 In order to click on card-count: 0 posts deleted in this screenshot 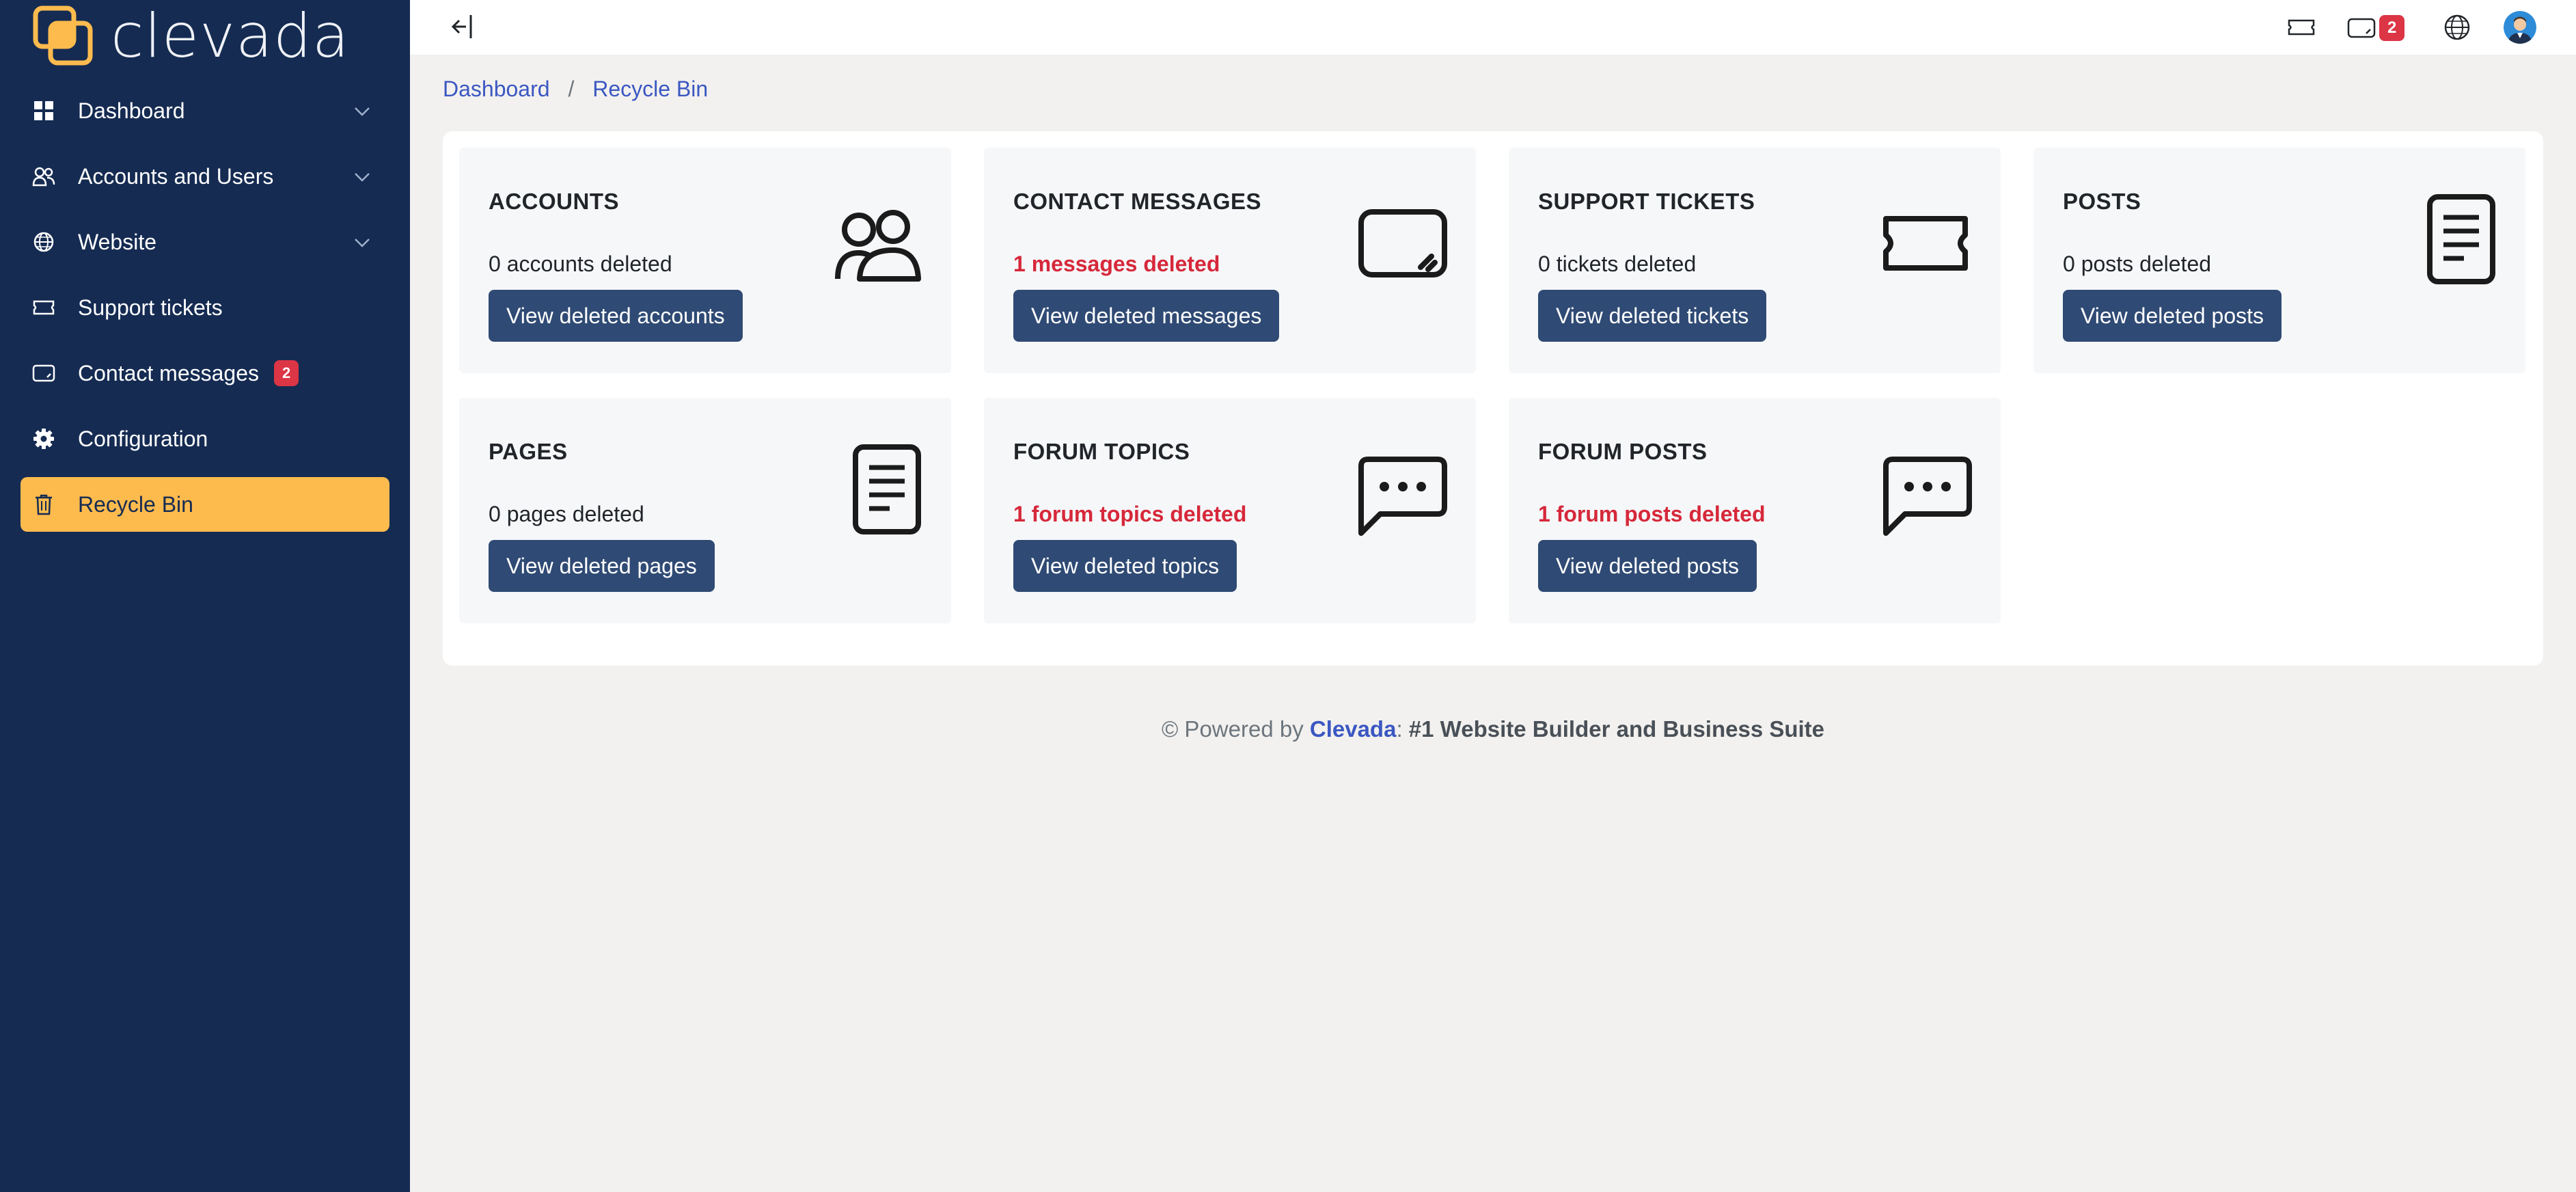, I will do `click(2137, 264)`.